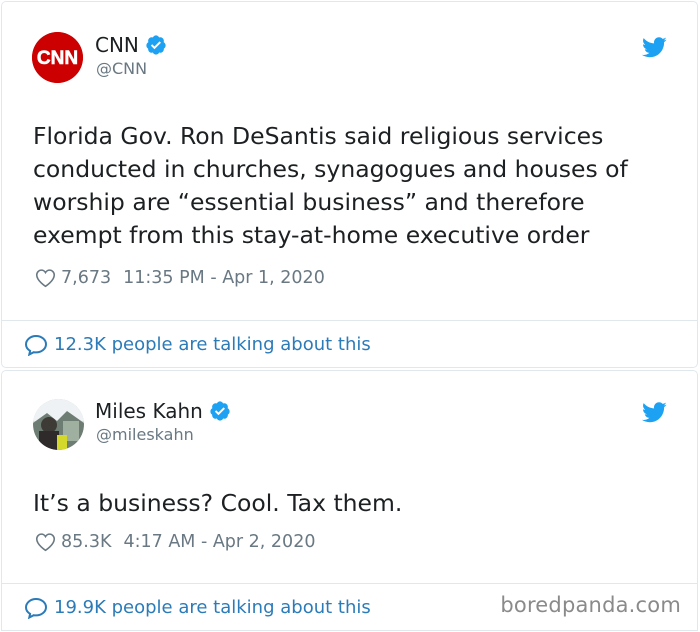 This screenshot has height=632, width=700. I want to click on author-name-row: Miles Kahn, so click(163, 411).